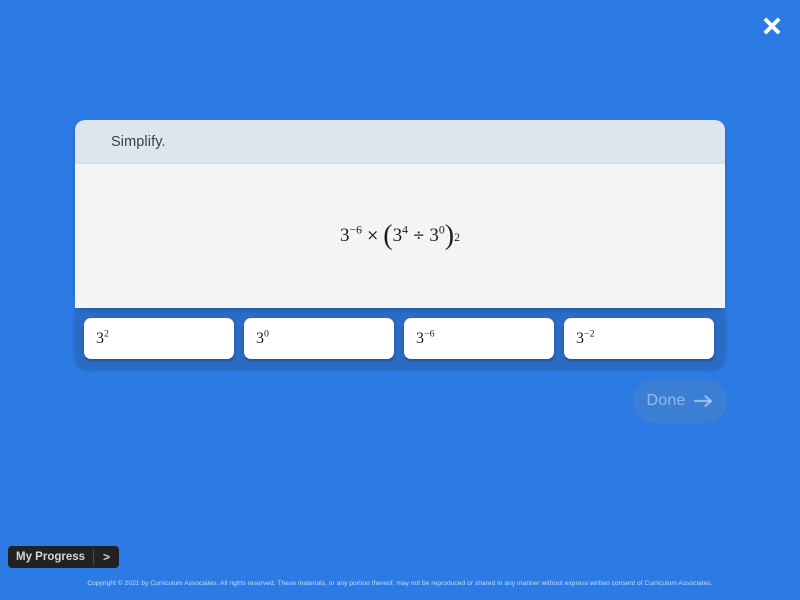 This screenshot has width=800, height=600. Describe the element at coordinates (405, 230) in the screenshot. I see `exponent-2: 4` at that location.